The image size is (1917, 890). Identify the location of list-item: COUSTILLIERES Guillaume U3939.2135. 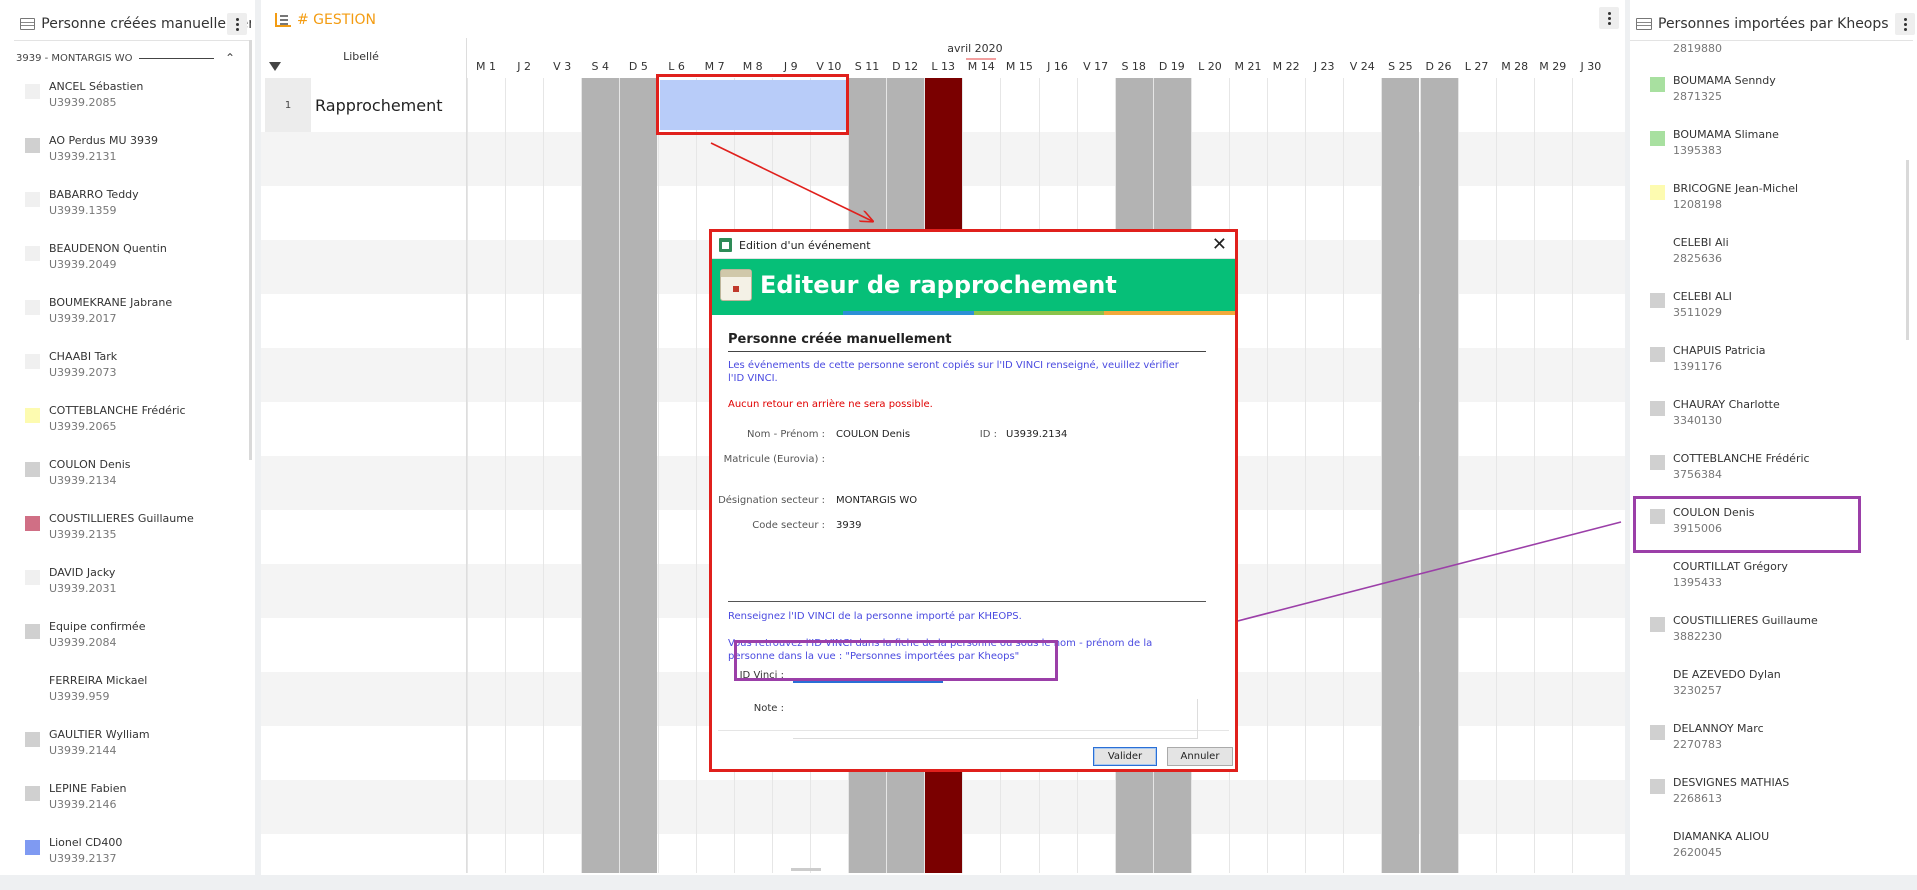
(125, 539).